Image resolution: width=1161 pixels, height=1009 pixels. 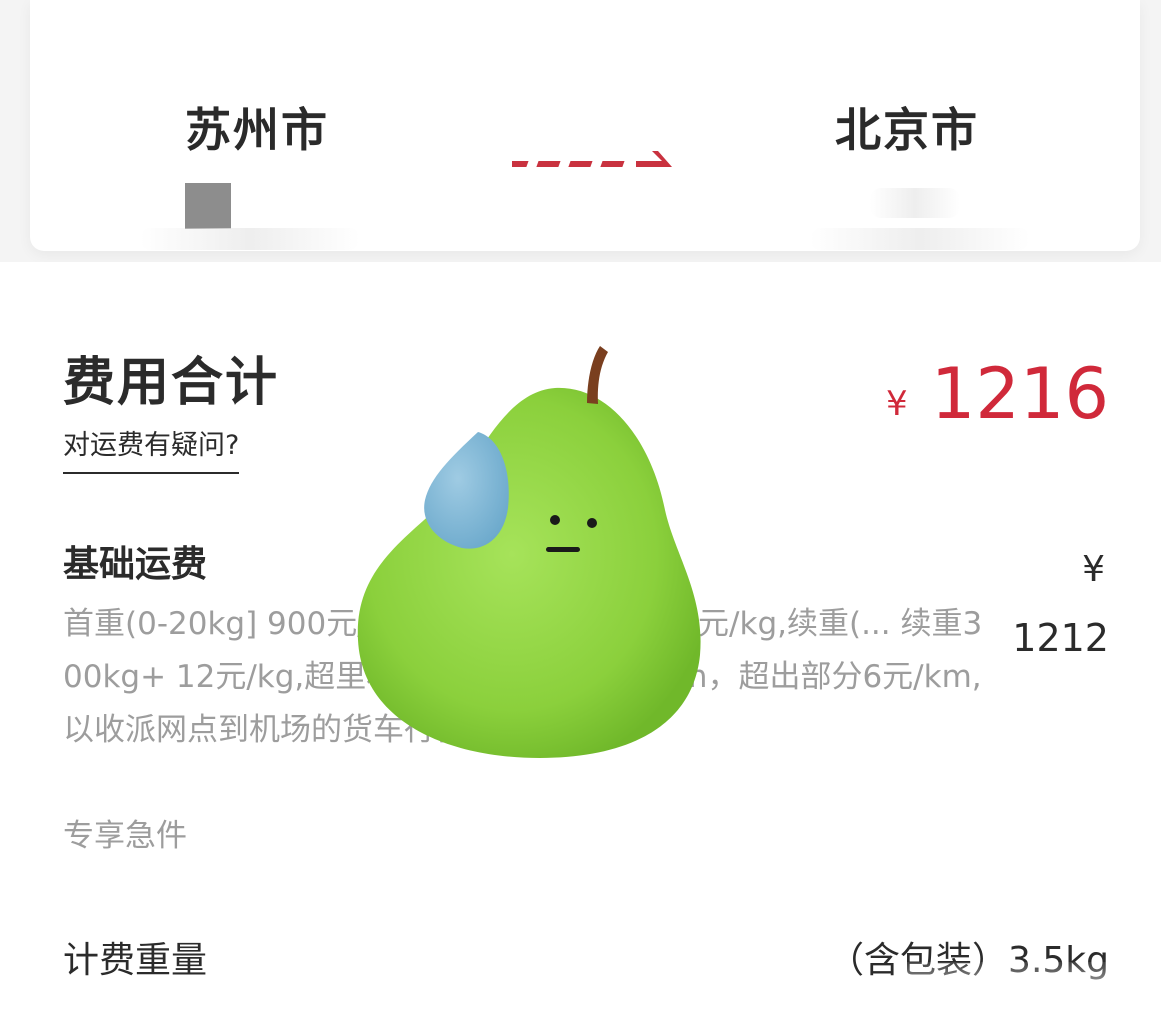 What do you see at coordinates (1019, 394) in the screenshot?
I see `fee-total-amount: 1216` at bounding box center [1019, 394].